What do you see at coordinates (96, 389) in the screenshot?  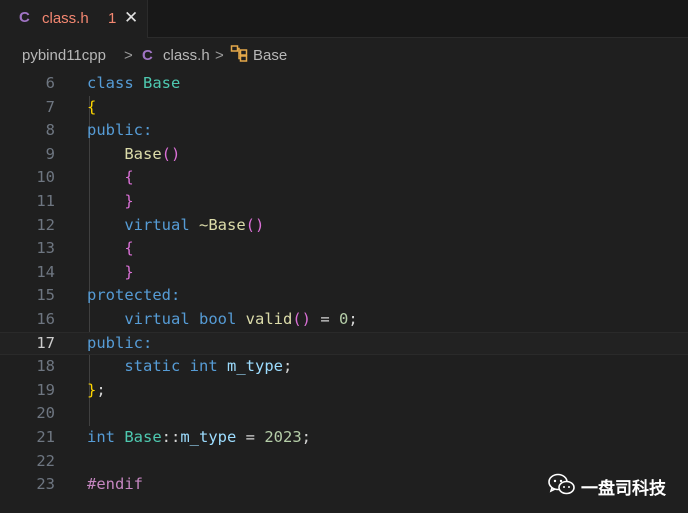 I see `code-text: };` at bounding box center [96, 389].